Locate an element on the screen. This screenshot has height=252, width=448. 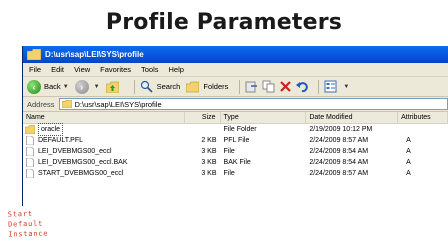
folders-button: Folders is located at coordinates (207, 86).